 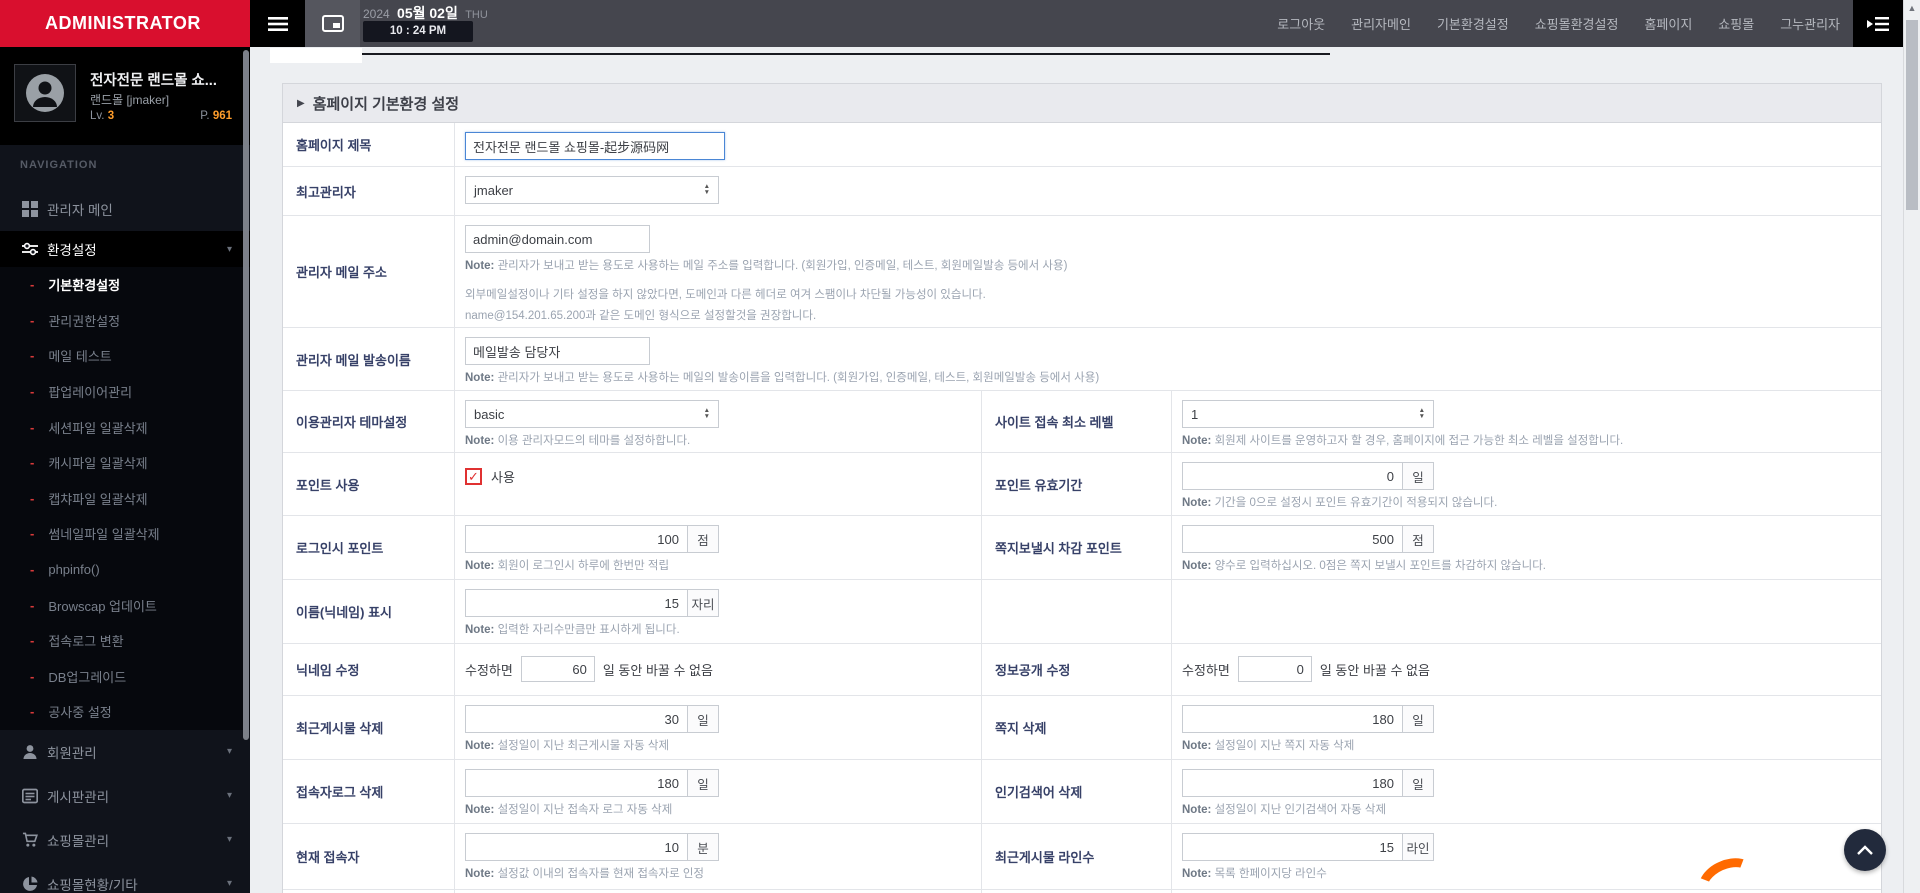 What do you see at coordinates (86, 642) in the screenshot?
I see `sidebar-subitem-label: 접속로그 변환` at bounding box center [86, 642].